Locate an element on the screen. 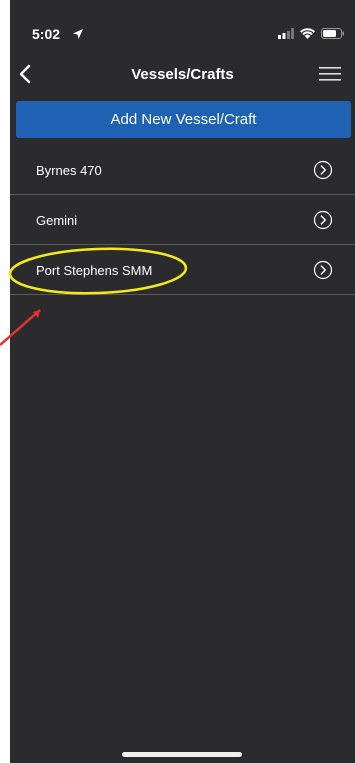 Image resolution: width=355 pixels, height=763 pixels. nav-bar: Vessels/Crafts is located at coordinates (182, 74).